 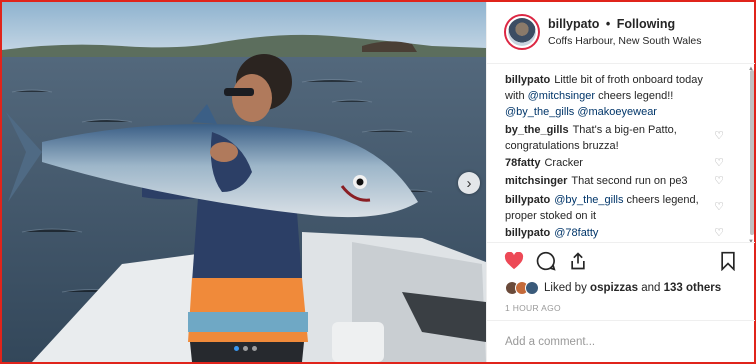 I want to click on save-button, so click(x=728, y=261).